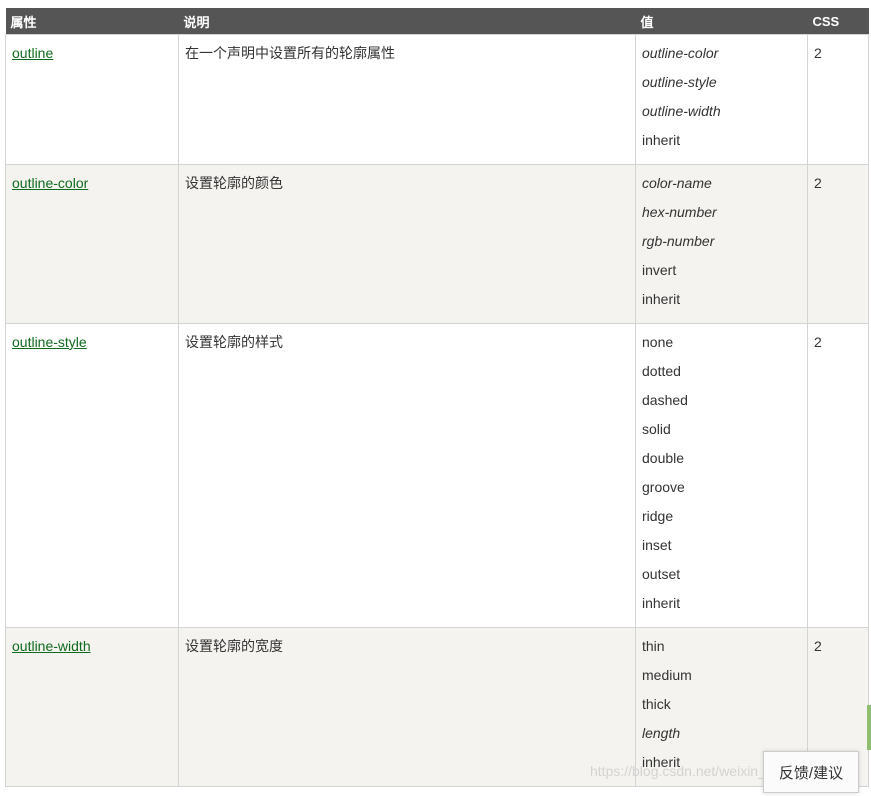 The image size is (871, 796). I want to click on value-item: dotted, so click(661, 371).